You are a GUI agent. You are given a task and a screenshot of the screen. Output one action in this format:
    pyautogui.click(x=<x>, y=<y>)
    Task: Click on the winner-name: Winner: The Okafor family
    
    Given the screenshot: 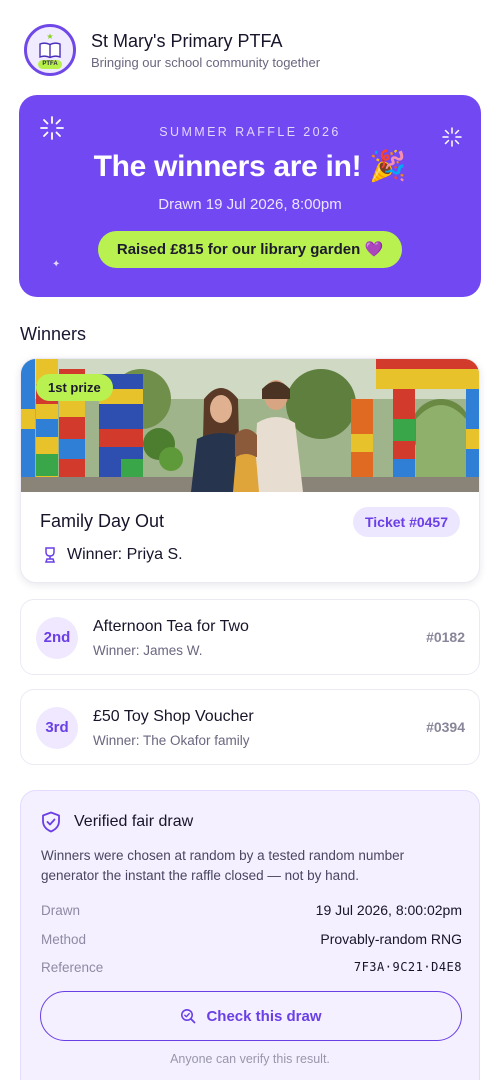 What is the action you would take?
    pyautogui.click(x=171, y=740)
    